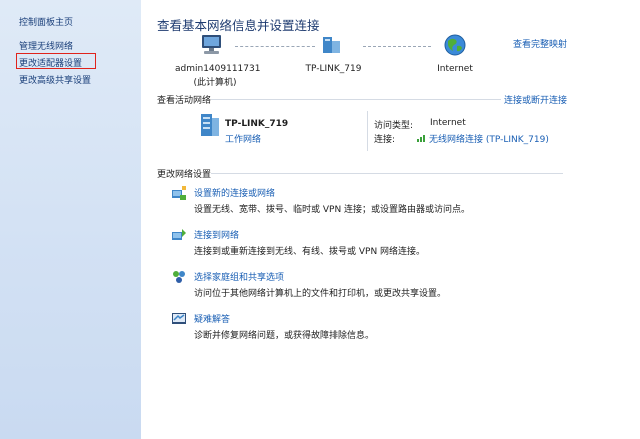 This screenshot has height=439, width=640. What do you see at coordinates (394, 126) in the screenshot?
I see `access-type-label: 访问类型:` at bounding box center [394, 126].